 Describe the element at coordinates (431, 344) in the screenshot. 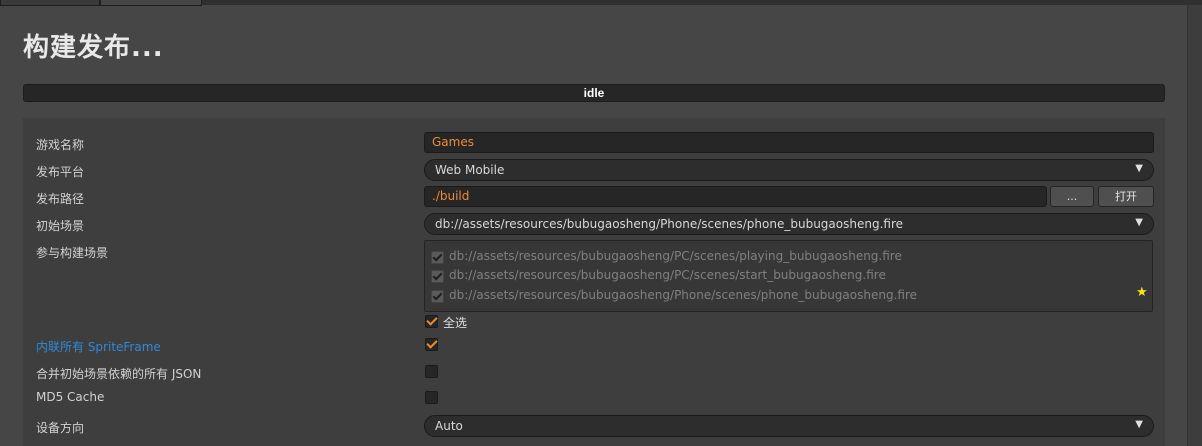

I see `inline-spriteframe-checkbox` at that location.